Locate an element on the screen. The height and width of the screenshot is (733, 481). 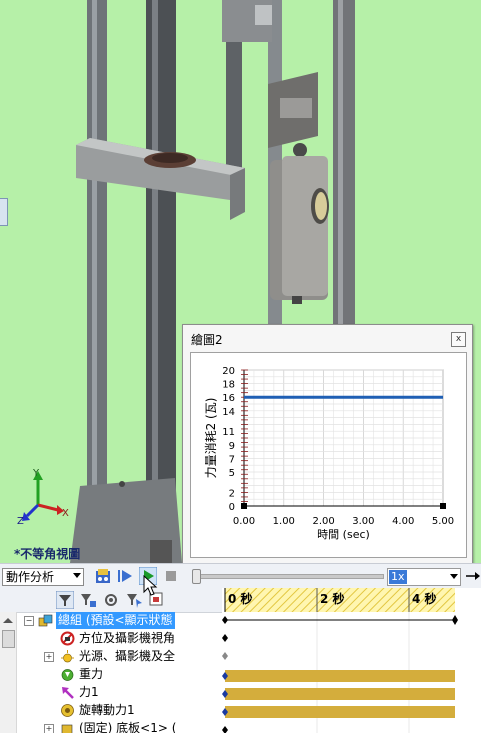
tree-item-label: 總組 (預設<顯示狀態 is located at coordinates (115, 620).